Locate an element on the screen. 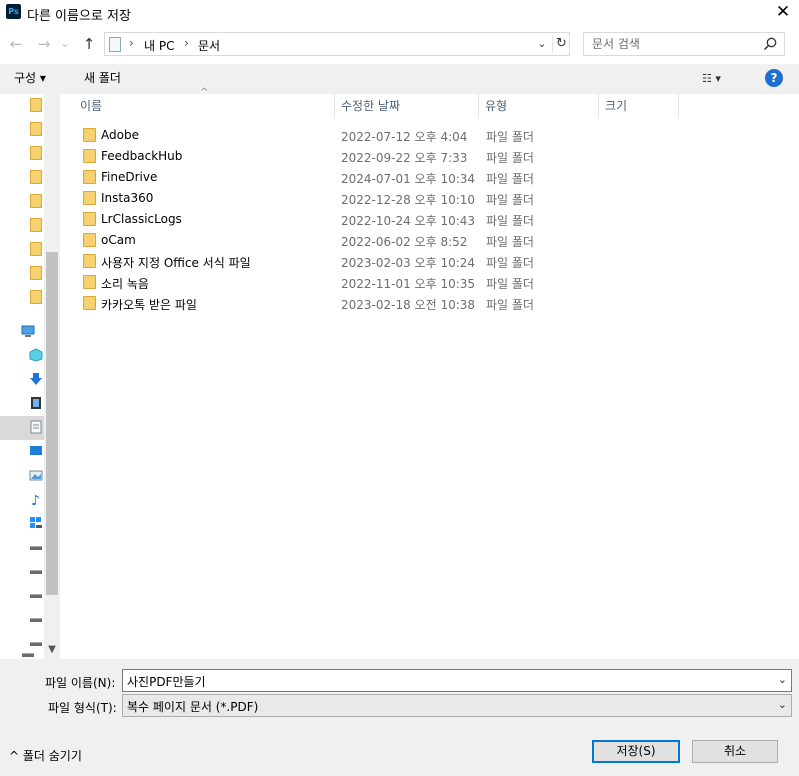 Image resolution: width=799 pixels, height=776 pixels. file-row: FeedbackHub 2022-09-22 오후 7:33 파일 폴더 is located at coordinates (414, 156).